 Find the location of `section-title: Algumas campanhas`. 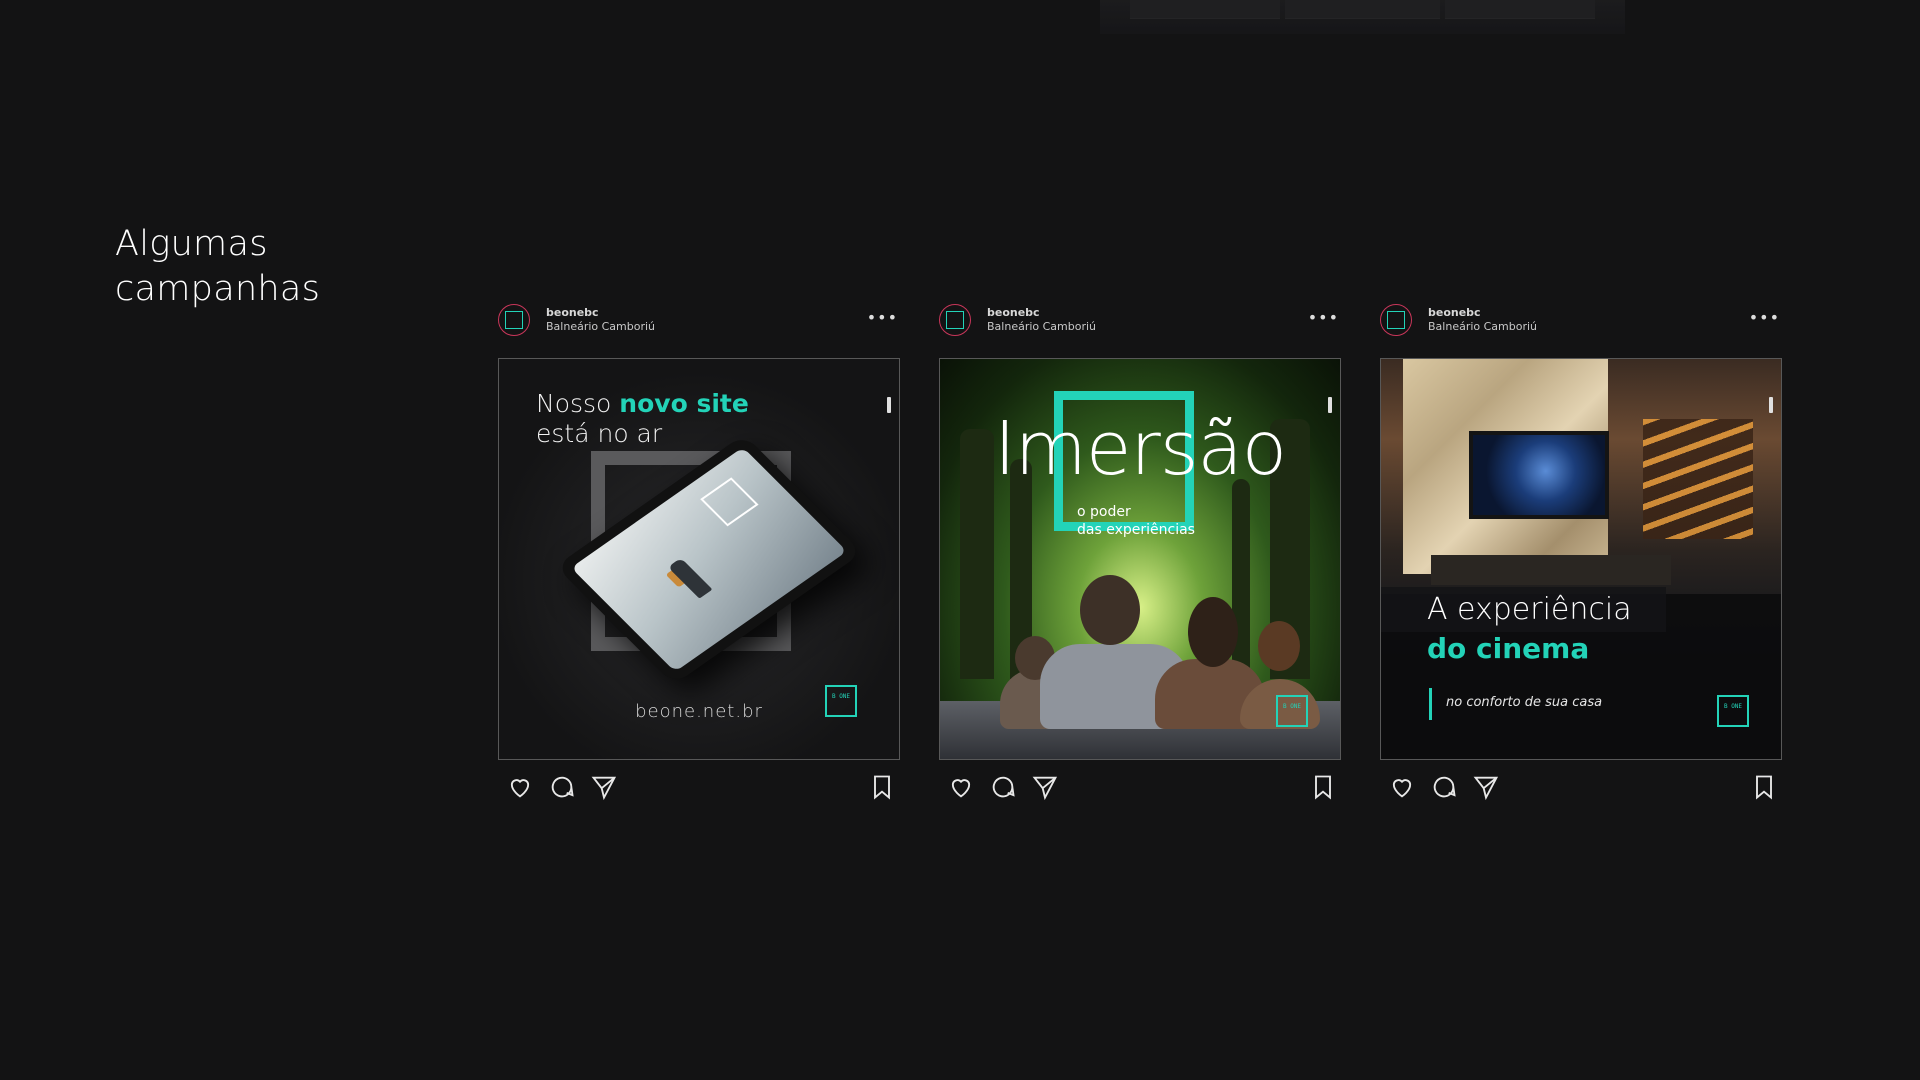

section-title: Algumas campanhas is located at coordinates (218, 266).